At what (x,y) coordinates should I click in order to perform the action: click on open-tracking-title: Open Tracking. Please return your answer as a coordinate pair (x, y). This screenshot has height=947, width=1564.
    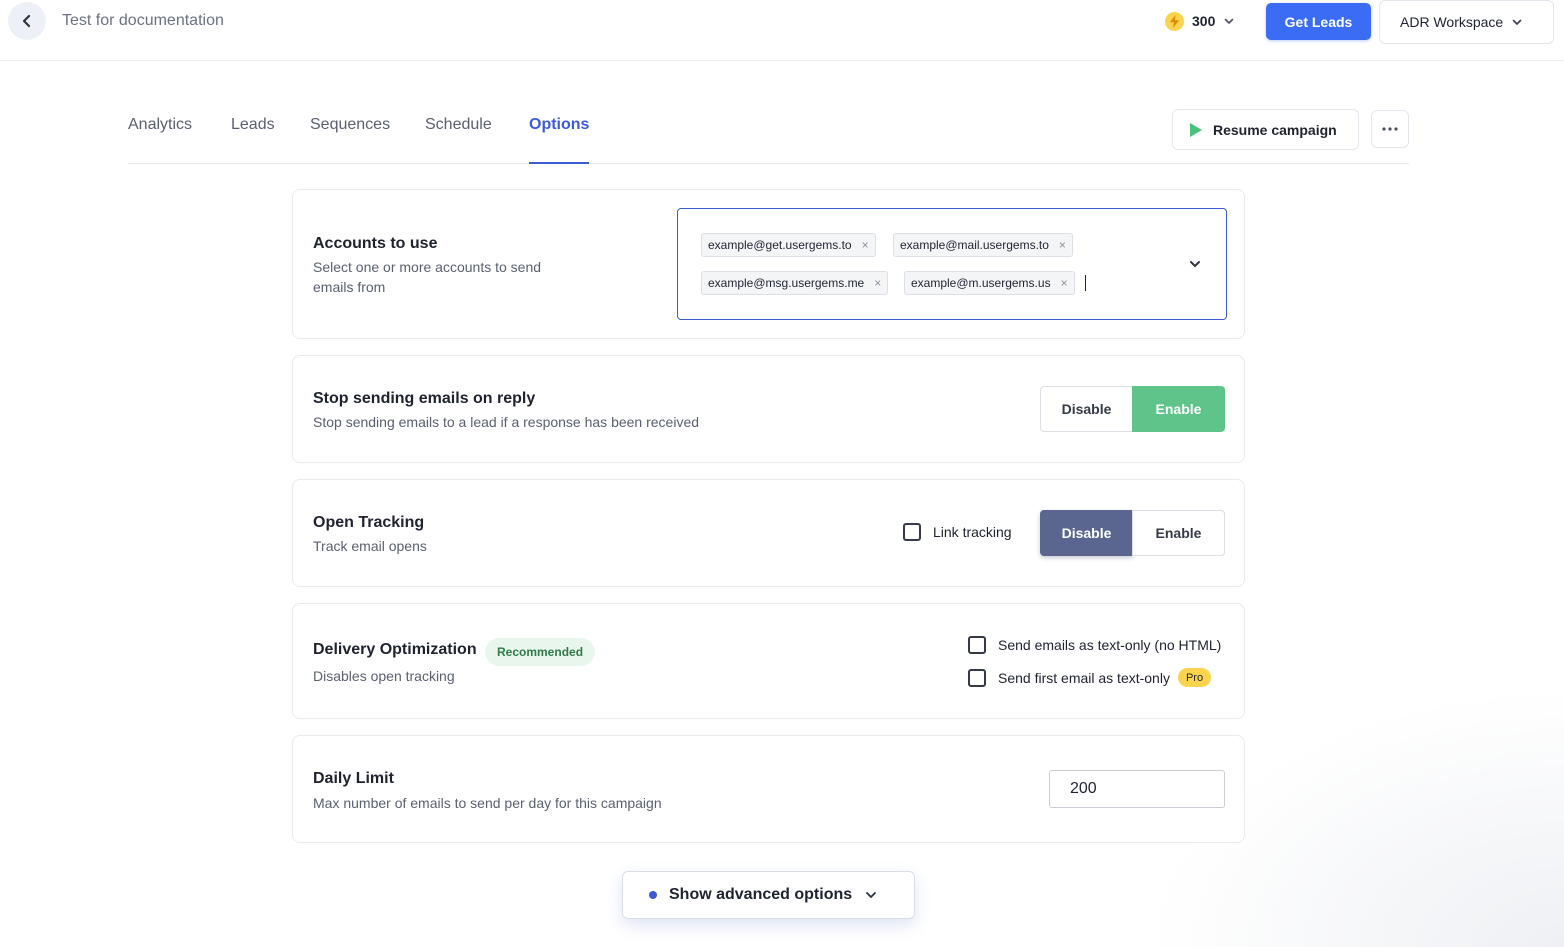
    Looking at the image, I should click on (369, 522).